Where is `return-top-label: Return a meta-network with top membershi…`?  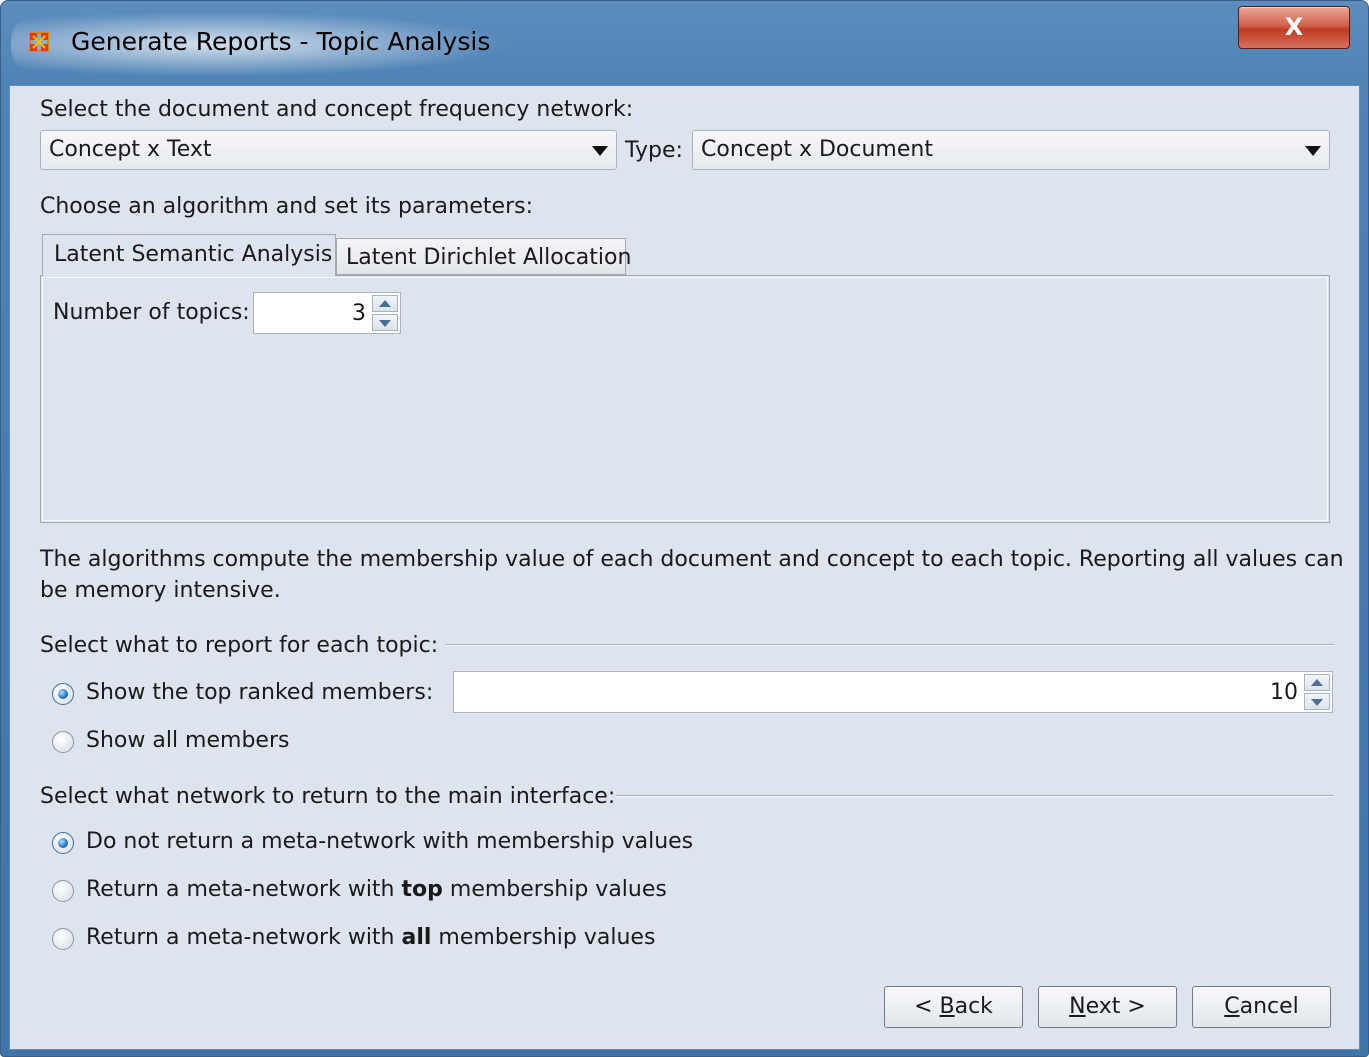
return-top-label: Return a meta-network with top membershi… is located at coordinates (376, 889).